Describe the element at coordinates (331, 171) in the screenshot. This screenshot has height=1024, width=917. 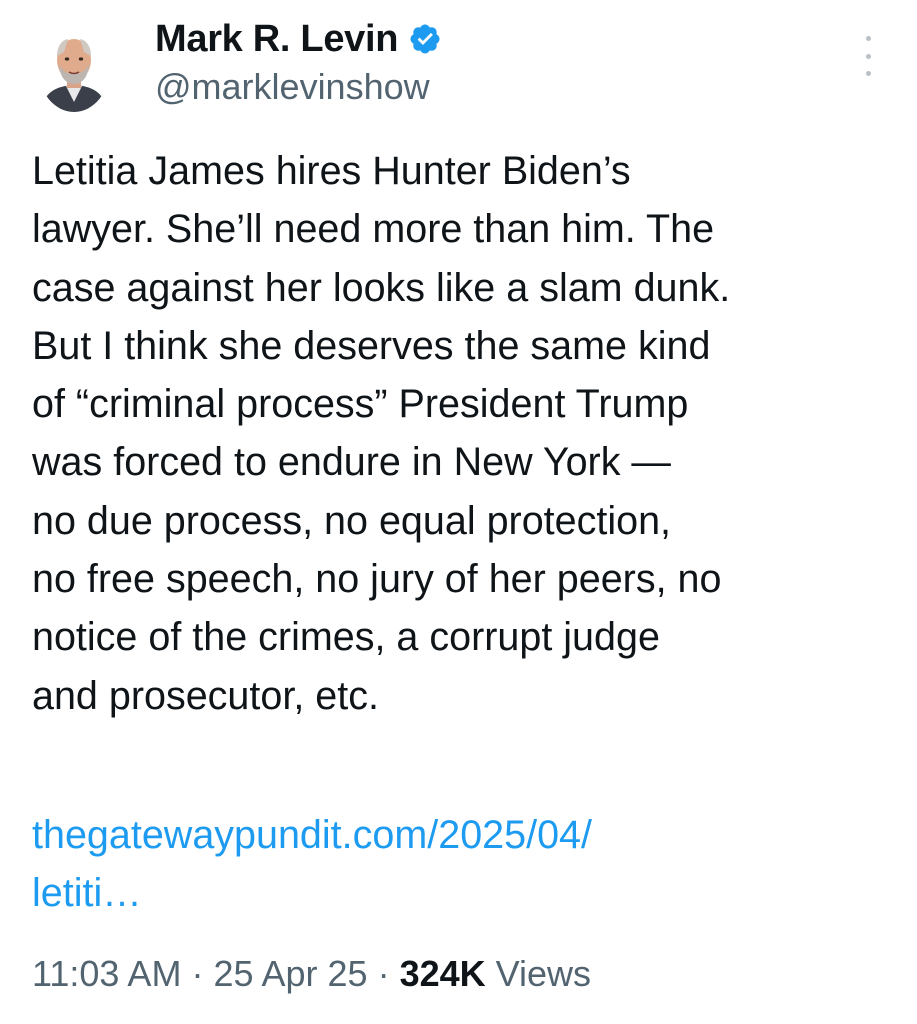
I see `tweet-text-line: Letitia James hires Hunter Biden’s` at that location.